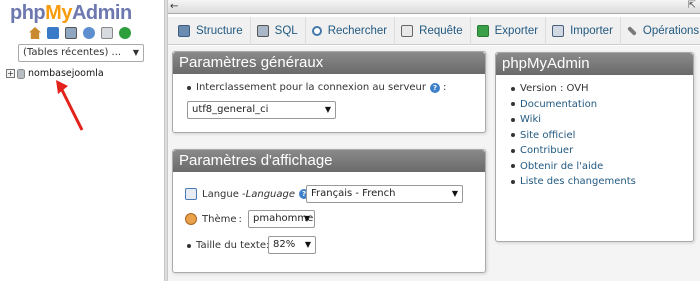  Describe the element at coordinates (281, 219) in the screenshot. I see `theme-select: pmahomme ▼` at that location.